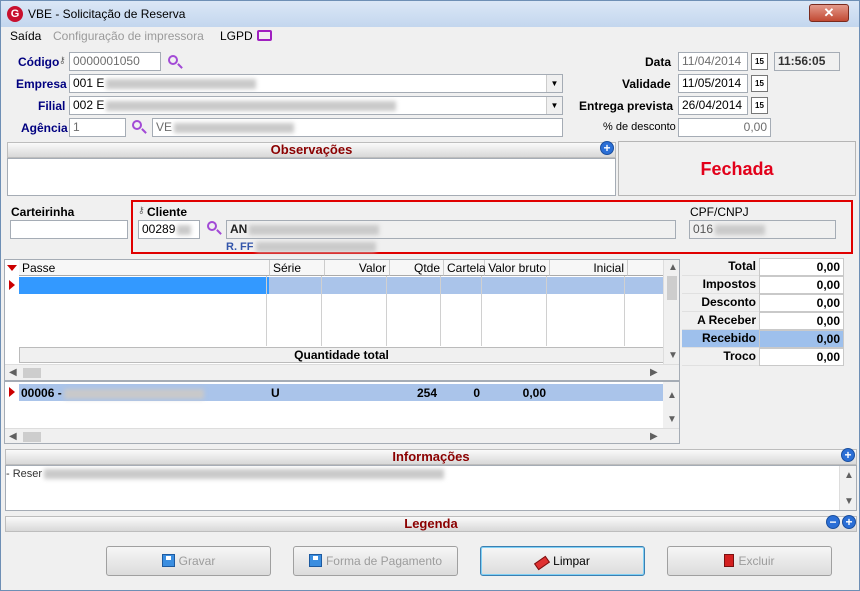  I want to click on gravar-label: Gravar, so click(197, 561).